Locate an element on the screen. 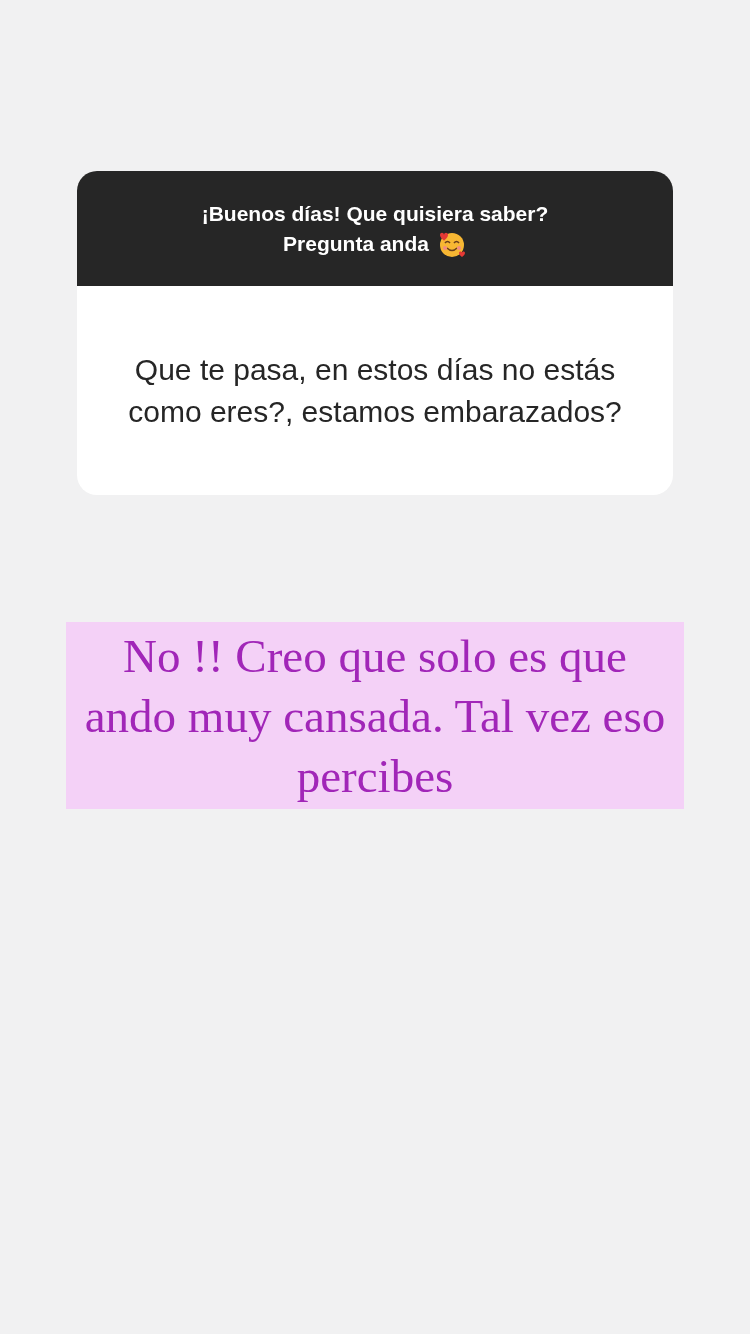 The width and height of the screenshot is (750, 1334). question-text: Que te pasa, en estos días no estás como eres?, estamos embarazados? is located at coordinates (375, 390).